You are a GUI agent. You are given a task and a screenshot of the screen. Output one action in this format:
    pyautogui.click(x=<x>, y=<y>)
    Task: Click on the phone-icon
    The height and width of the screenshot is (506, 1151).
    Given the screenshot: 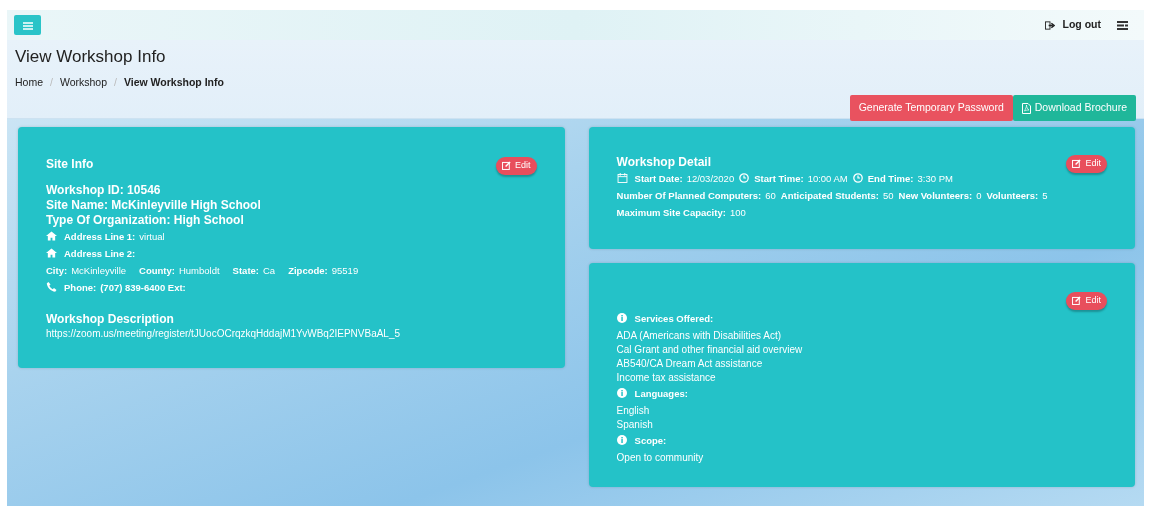 What is the action you would take?
    pyautogui.click(x=51, y=287)
    